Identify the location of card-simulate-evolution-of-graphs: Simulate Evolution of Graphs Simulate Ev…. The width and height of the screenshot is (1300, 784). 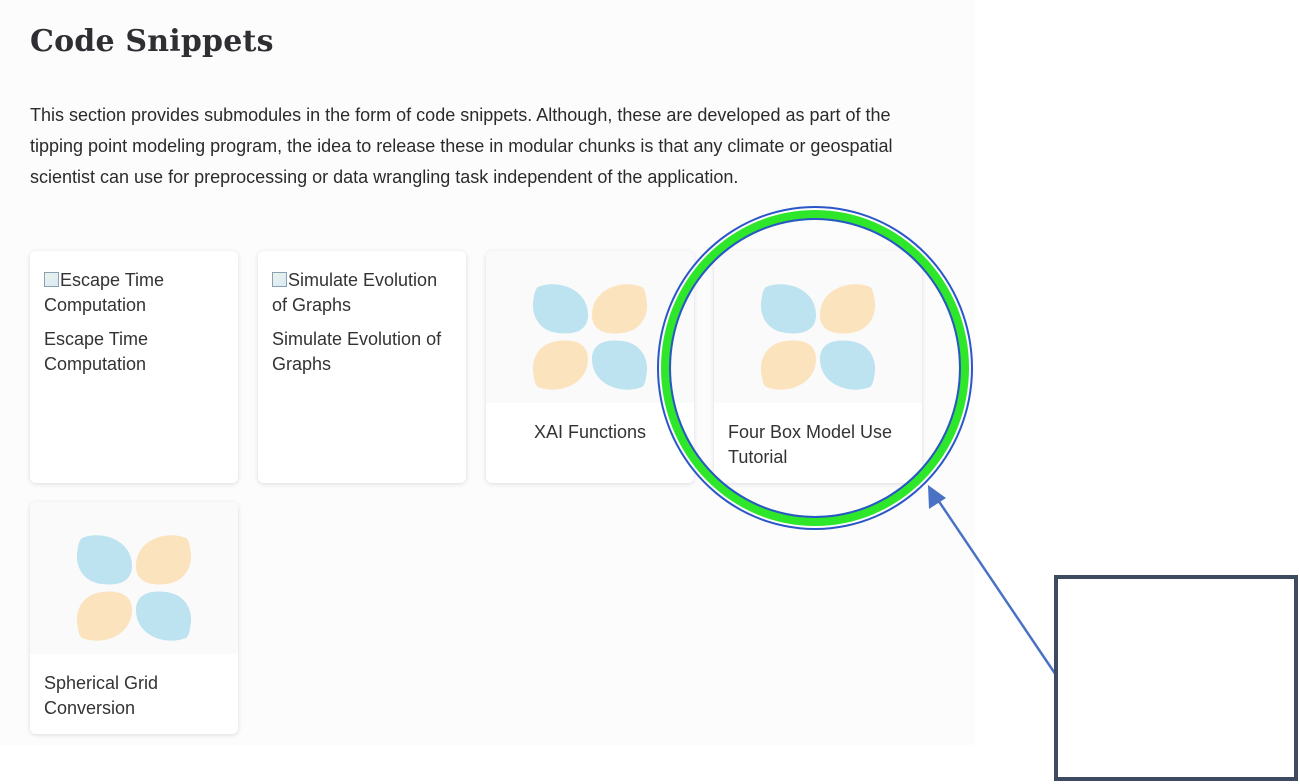
(362, 367).